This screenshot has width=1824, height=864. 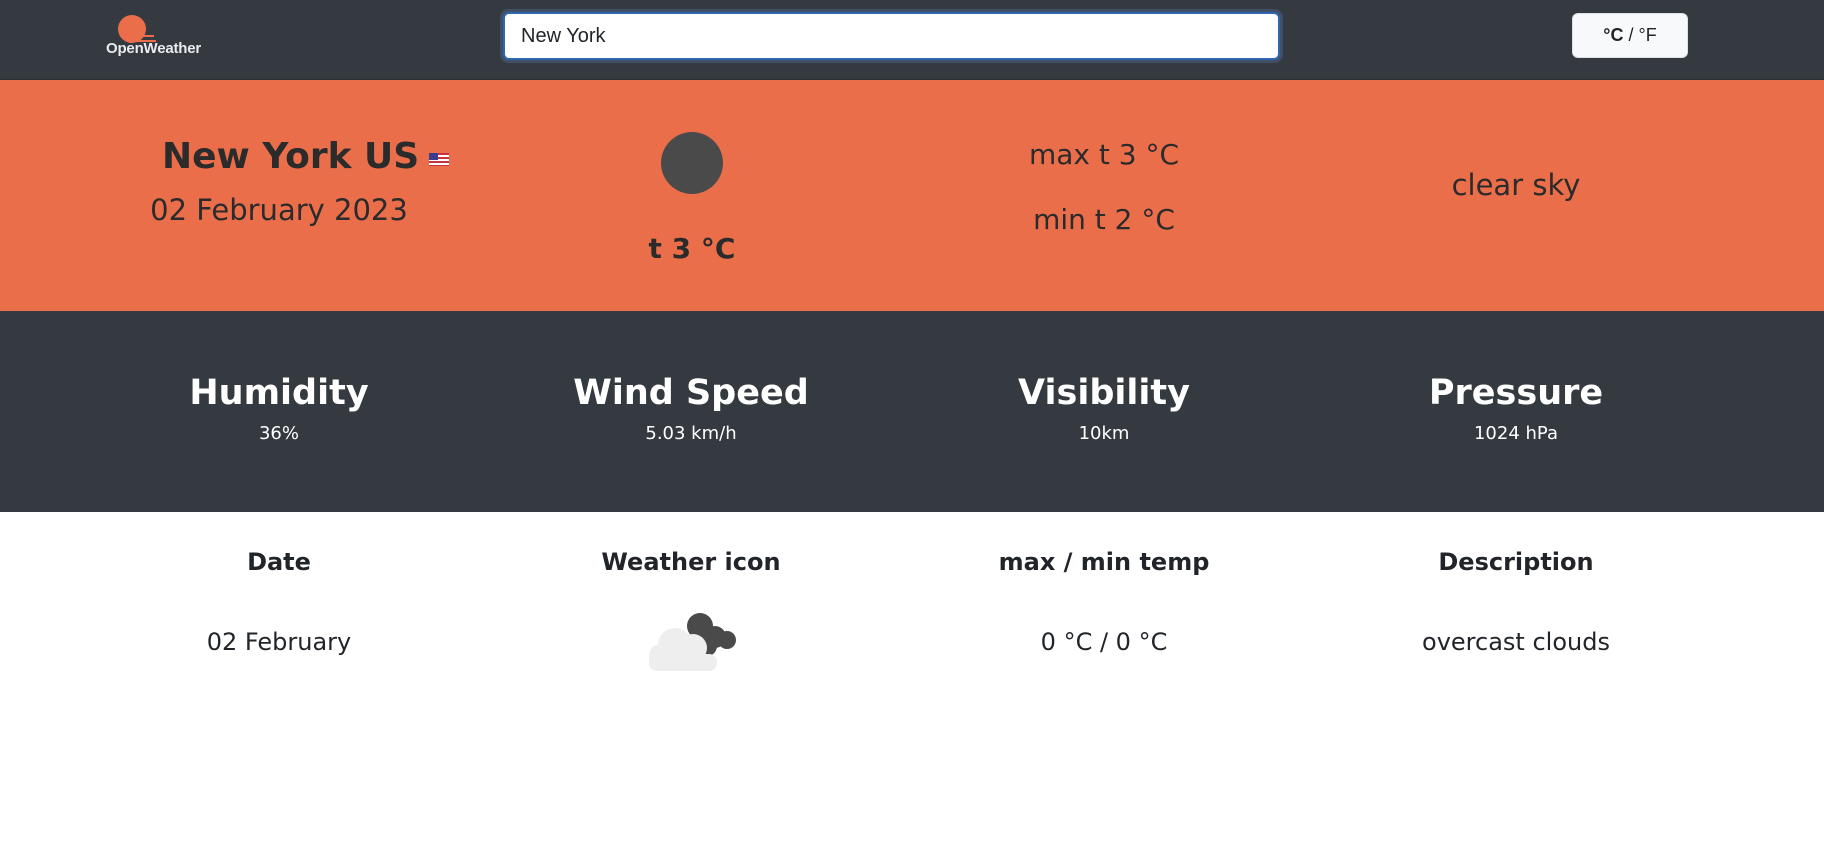 What do you see at coordinates (1104, 562) in the screenshot?
I see `header-temp: max / min temp` at bounding box center [1104, 562].